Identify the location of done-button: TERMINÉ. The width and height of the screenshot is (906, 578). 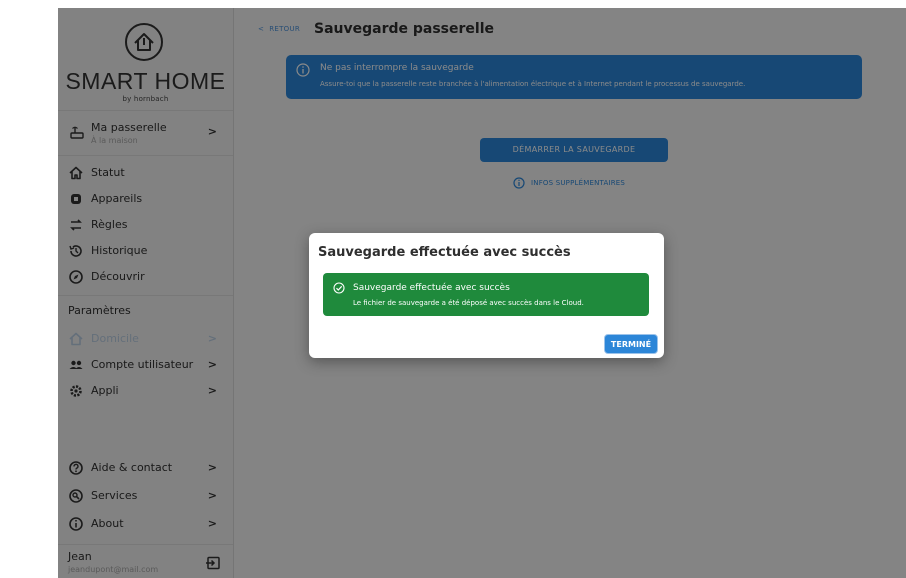
(631, 344).